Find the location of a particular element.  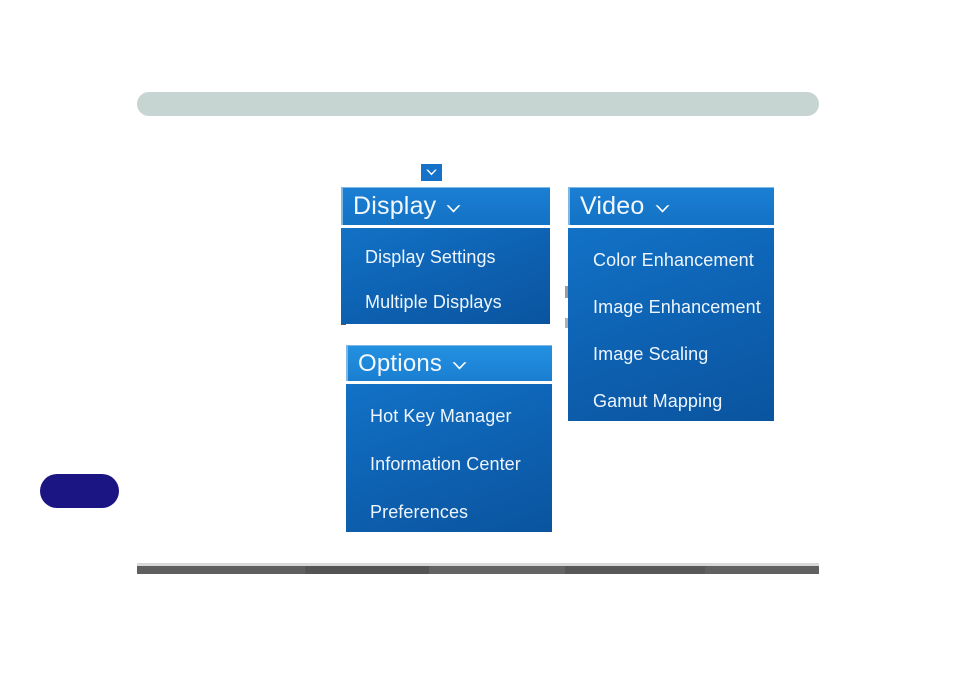

menu-header-video: Video is located at coordinates (671, 206).